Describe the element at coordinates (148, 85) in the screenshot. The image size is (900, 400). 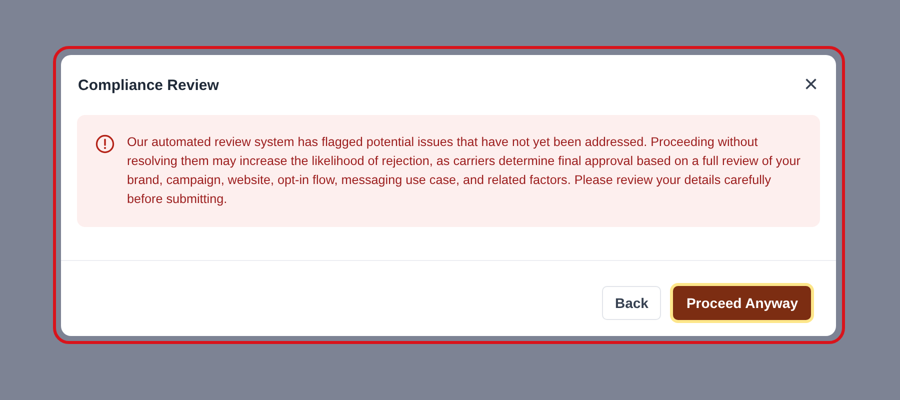
I see `dialog-title: Compliance Review` at that location.